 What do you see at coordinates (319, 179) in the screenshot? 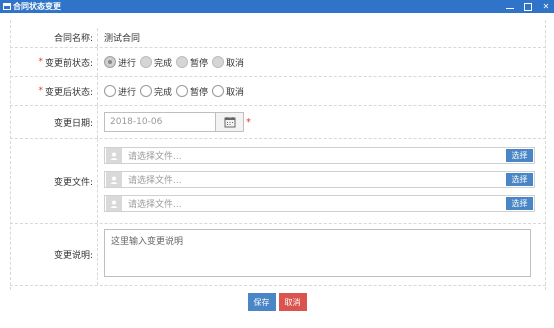
I see `file-picker-2: 请选择文件... 选择` at bounding box center [319, 179].